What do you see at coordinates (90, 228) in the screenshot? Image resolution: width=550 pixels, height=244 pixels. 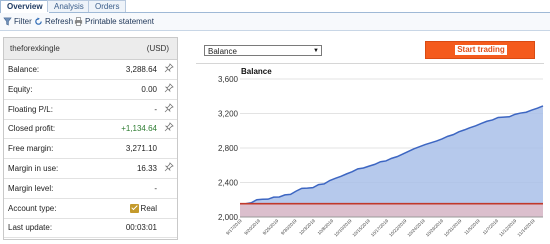 I see `account-row: Last update: 00:03:01` at bounding box center [90, 228].